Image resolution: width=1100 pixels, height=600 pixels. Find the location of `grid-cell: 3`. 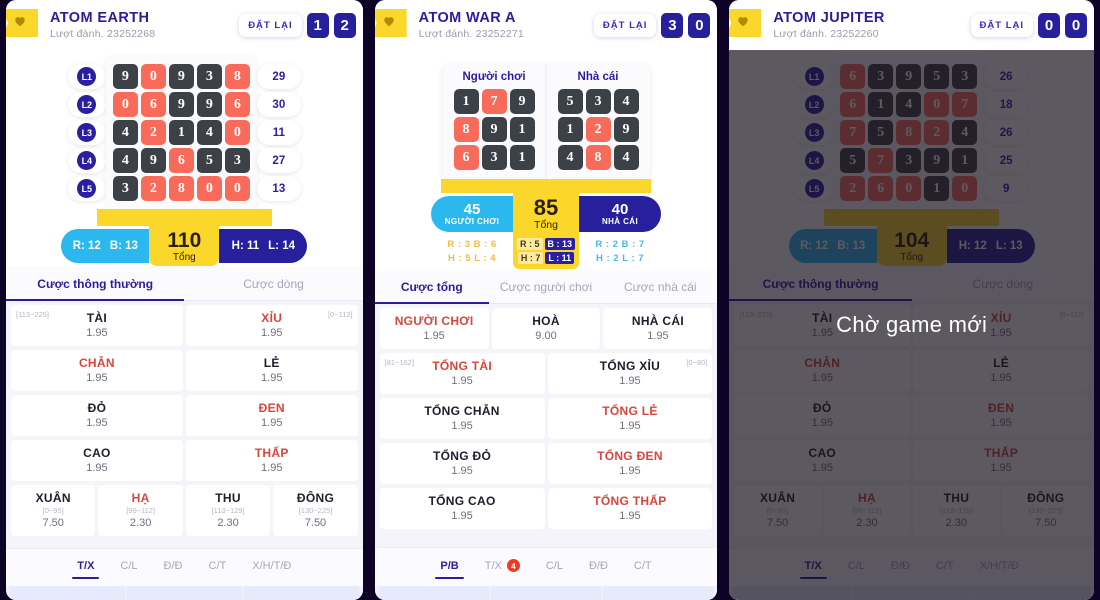

grid-cell: 3 is located at coordinates (209, 76).